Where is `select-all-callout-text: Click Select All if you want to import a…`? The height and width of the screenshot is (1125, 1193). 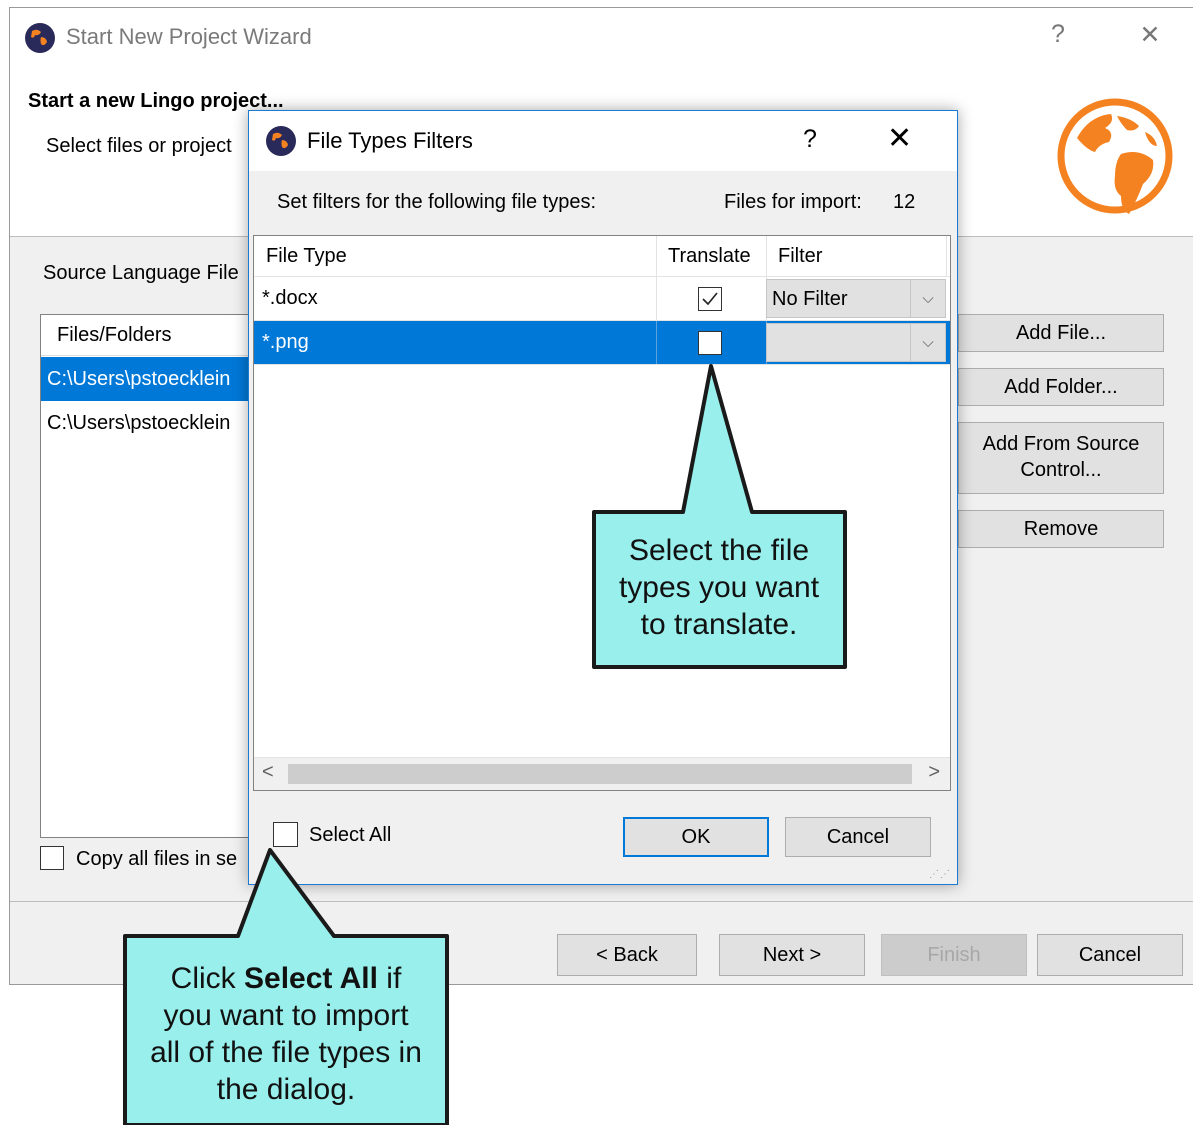 select-all-callout-text: Click Select All if you want to import a… is located at coordinates (286, 1034).